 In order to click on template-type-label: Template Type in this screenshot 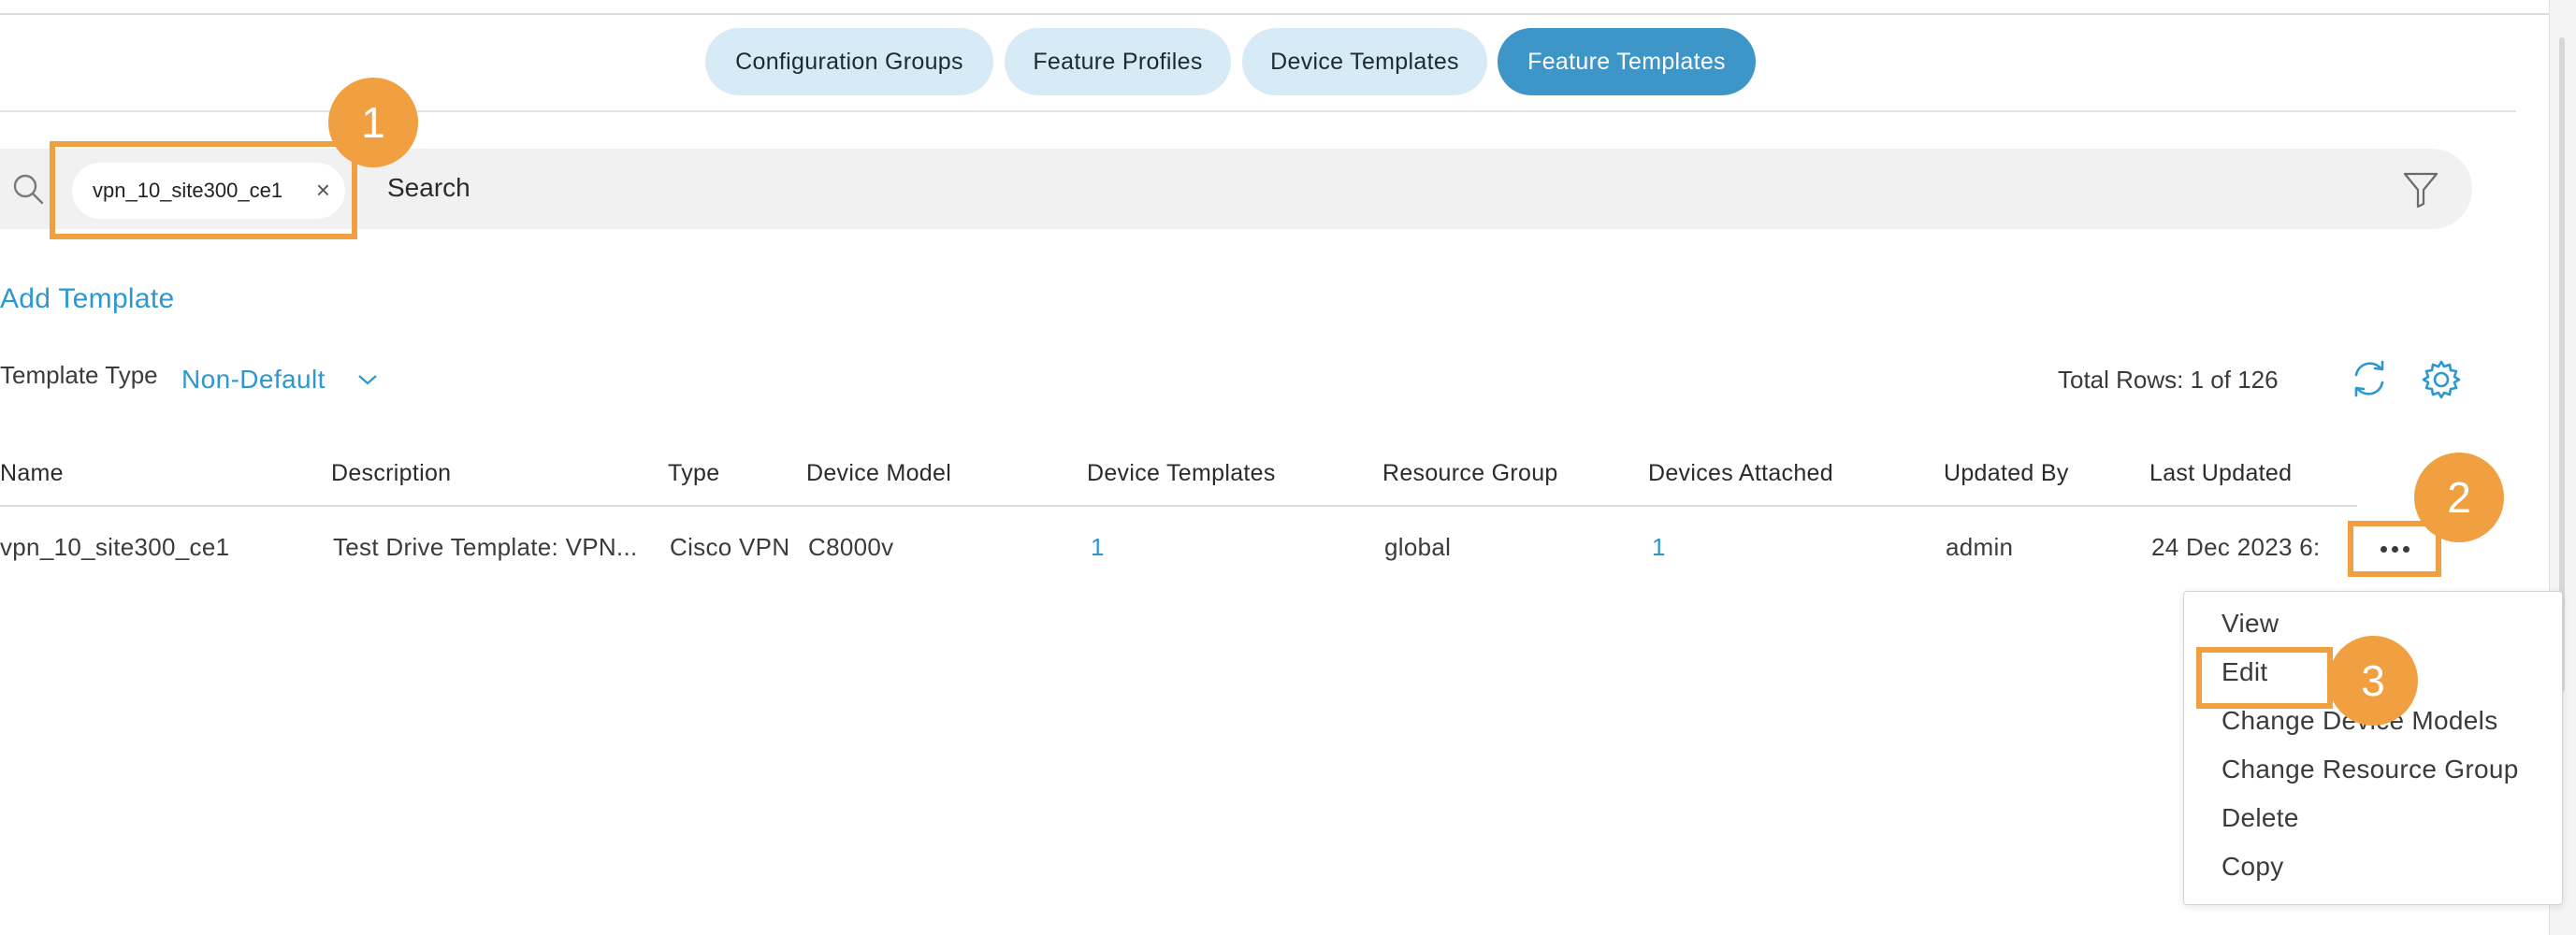, I will do `click(79, 375)`.